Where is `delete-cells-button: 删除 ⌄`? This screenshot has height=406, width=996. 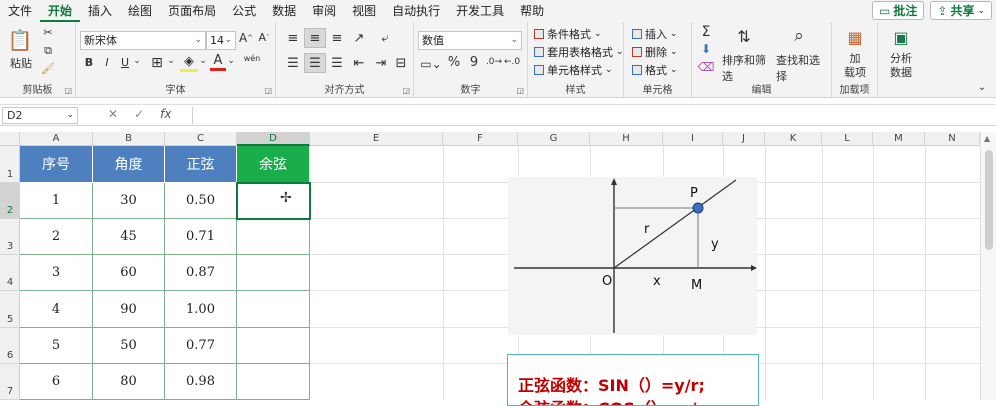
delete-cells-button: 删除 ⌄ is located at coordinates (655, 52).